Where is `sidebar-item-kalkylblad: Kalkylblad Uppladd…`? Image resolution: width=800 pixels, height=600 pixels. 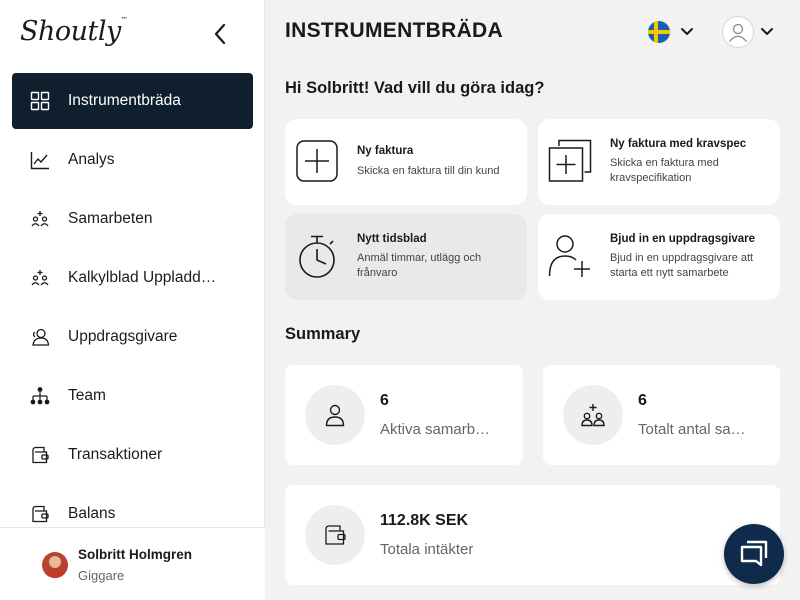
sidebar-item-kalkylblad: Kalkylblad Uppladd… is located at coordinates (132, 278).